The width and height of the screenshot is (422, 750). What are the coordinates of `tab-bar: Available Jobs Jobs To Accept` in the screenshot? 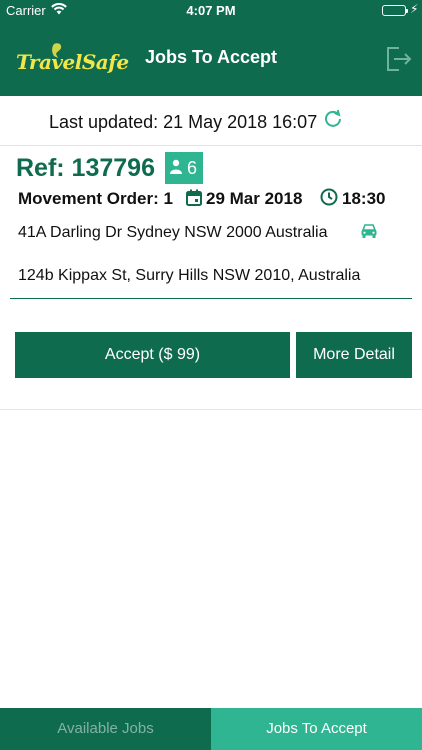 It's located at (211, 729).